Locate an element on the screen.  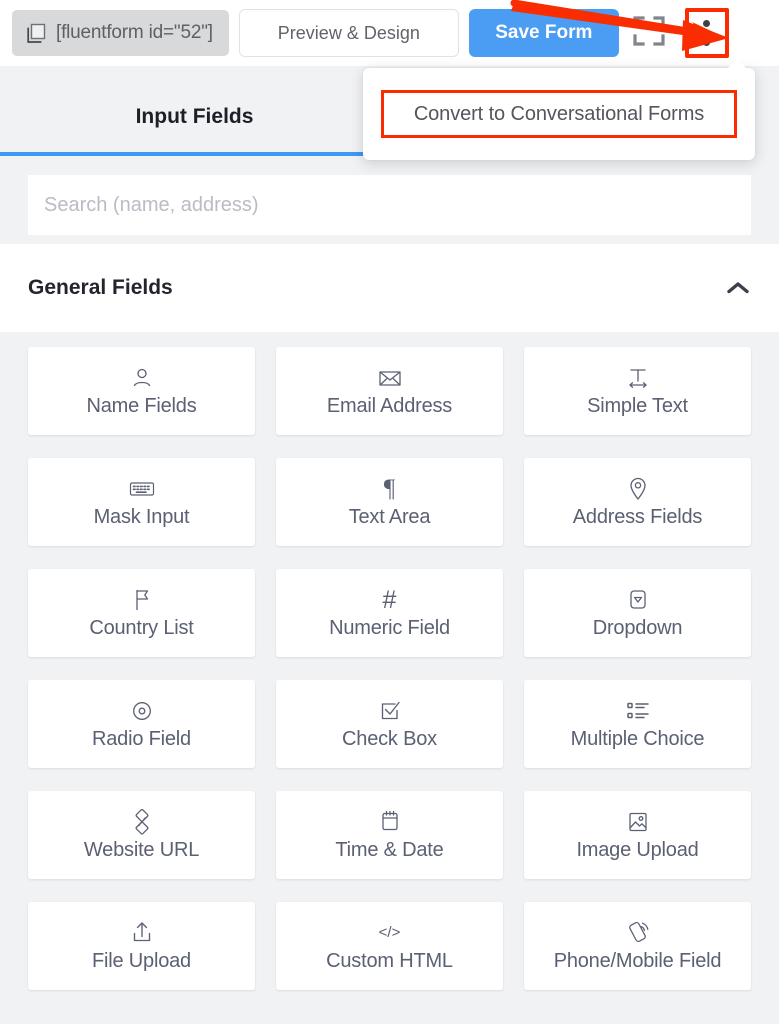
menu-item-label: Convert to Conversational Forms is located at coordinates (559, 113).